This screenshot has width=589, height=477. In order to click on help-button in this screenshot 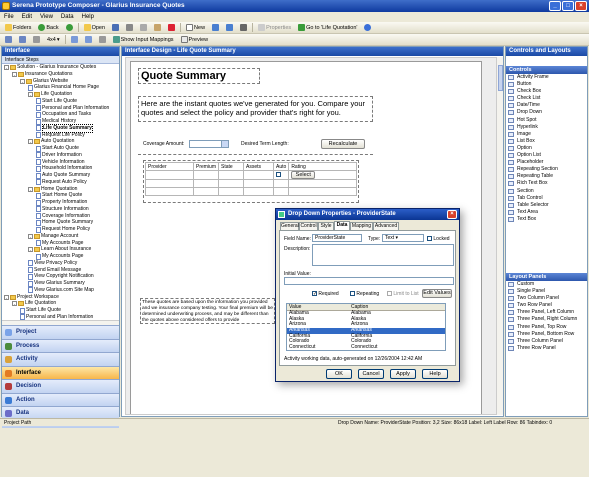, I will do `click(367, 28)`.